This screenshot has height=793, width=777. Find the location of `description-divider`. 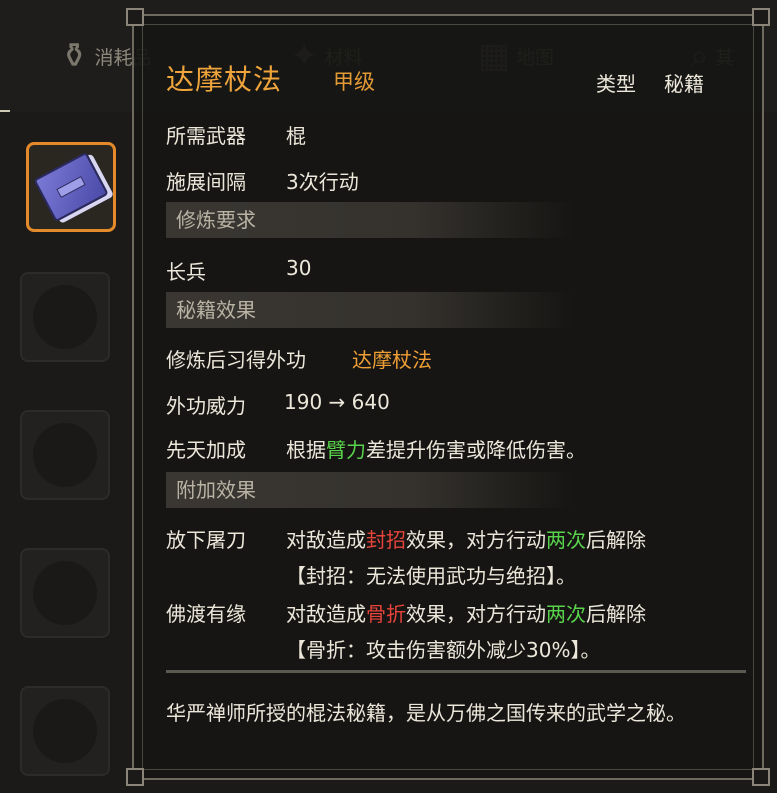

description-divider is located at coordinates (456, 671).